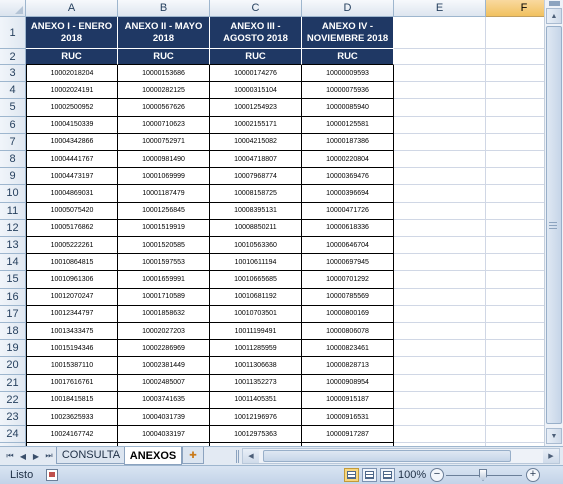  Describe the element at coordinates (164, 91) in the screenshot. I see `data-cell: 10000282125` at that location.